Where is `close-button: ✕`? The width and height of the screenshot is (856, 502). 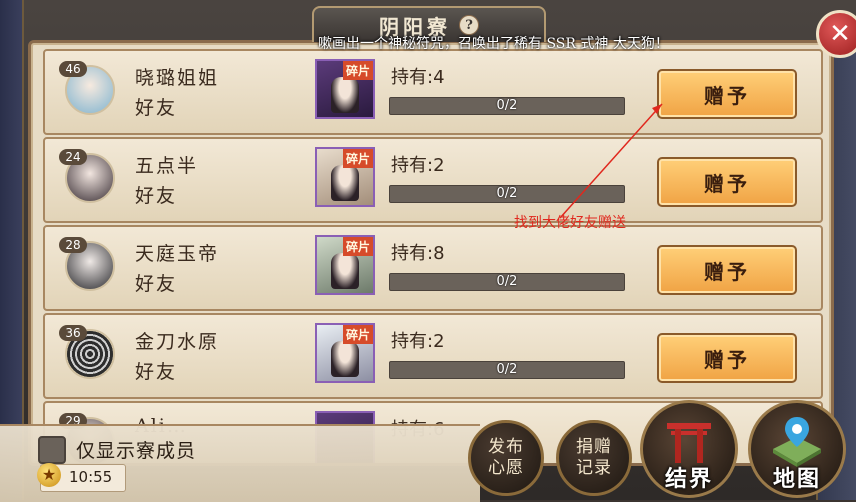
close-button: ✕ is located at coordinates (836, 34).